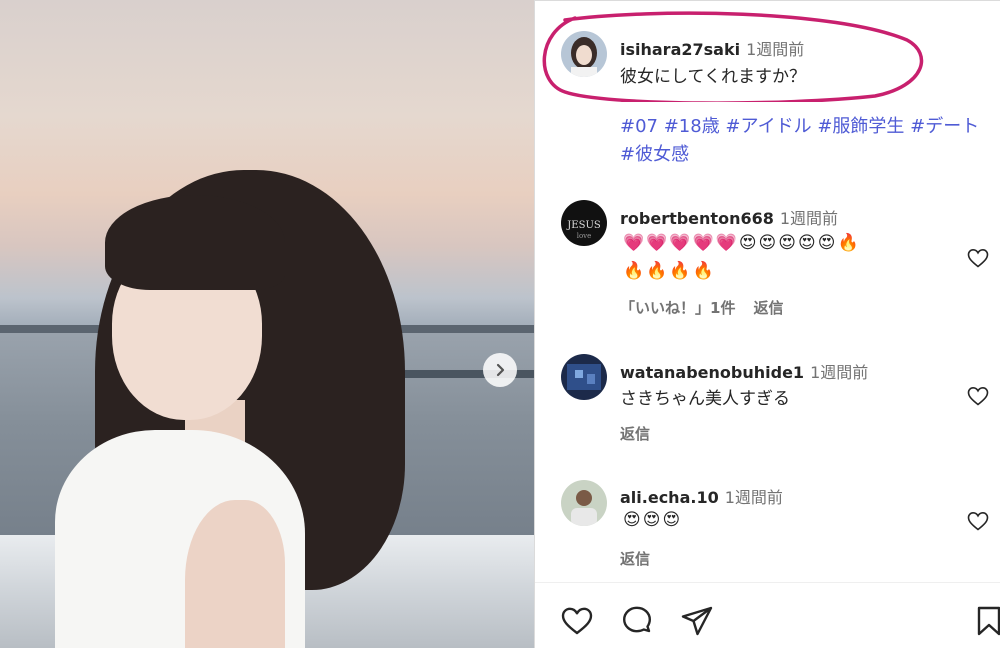 The height and width of the screenshot is (648, 1000). What do you see at coordinates (677, 308) in the screenshot?
I see `comment-likes-count: 「いいね！」1件` at bounding box center [677, 308].